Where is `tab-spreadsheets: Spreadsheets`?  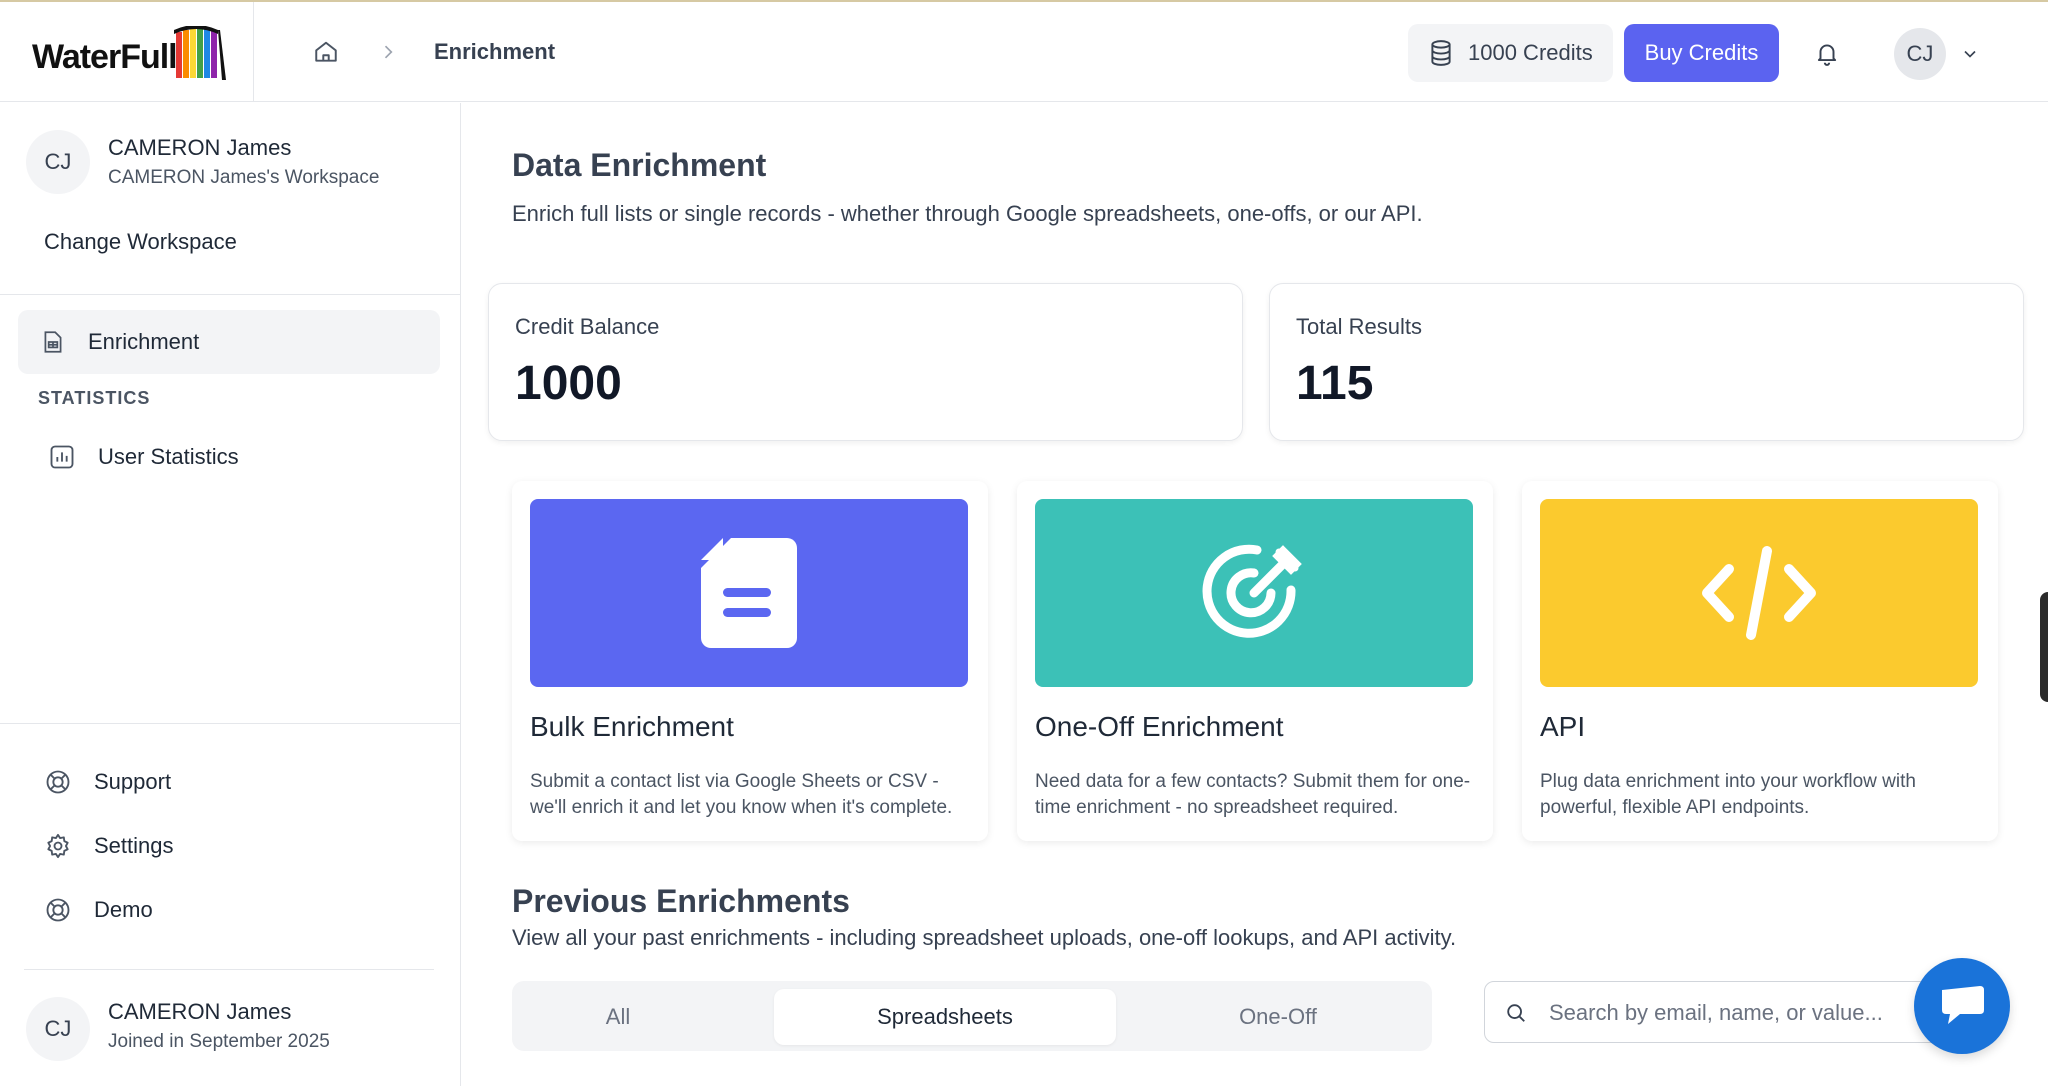
tab-spreadsheets: Spreadsheets is located at coordinates (945, 1017).